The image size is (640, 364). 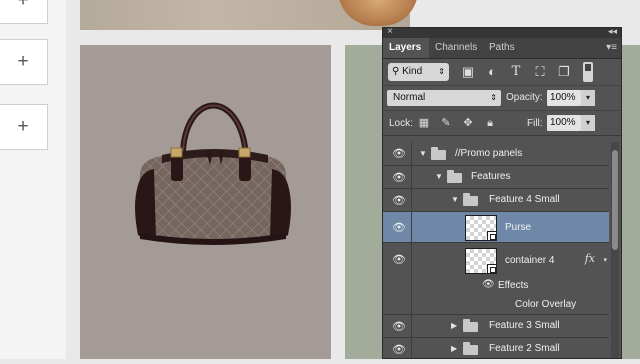 I want to click on panel-menu-icon: ▾≡, so click(x=611, y=47).